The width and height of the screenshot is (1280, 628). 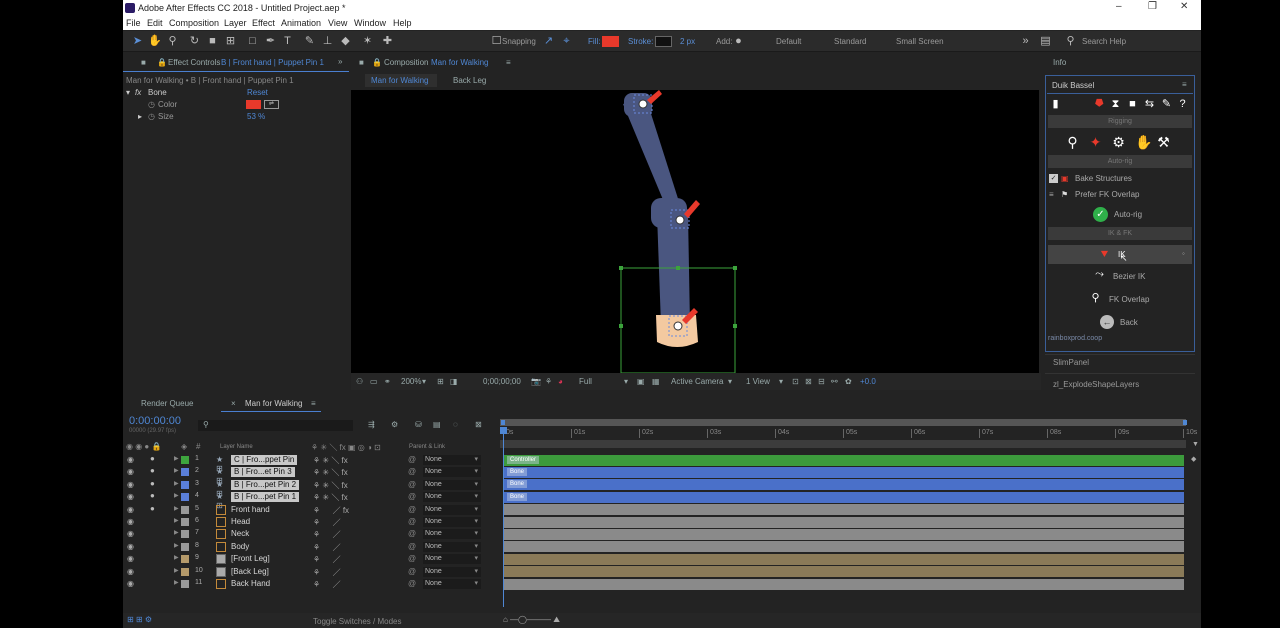 I want to click on duik-tools-icon: ⚒, so click(x=1163, y=142).